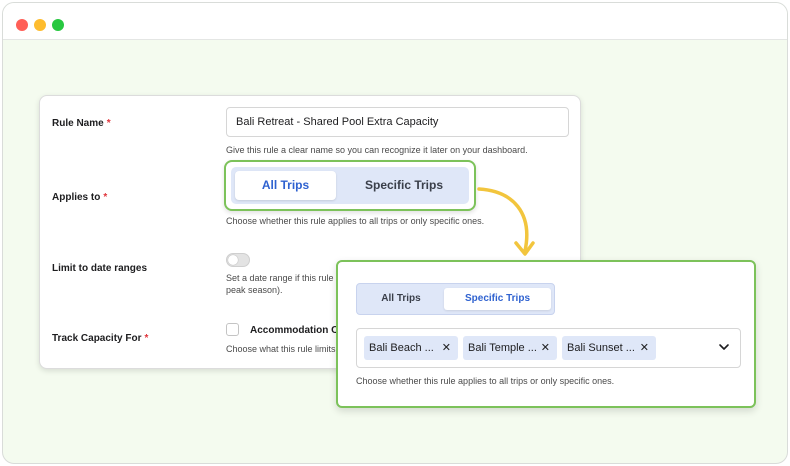 This screenshot has height=466, width=790. What do you see at coordinates (397, 122) in the screenshot?
I see `rule-name-input` at bounding box center [397, 122].